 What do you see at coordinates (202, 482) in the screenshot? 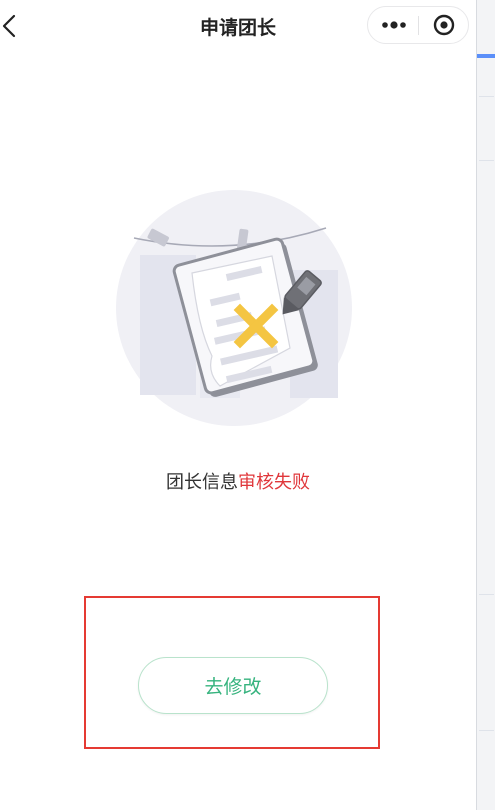
I see `status-prefix: 团长信息` at bounding box center [202, 482].